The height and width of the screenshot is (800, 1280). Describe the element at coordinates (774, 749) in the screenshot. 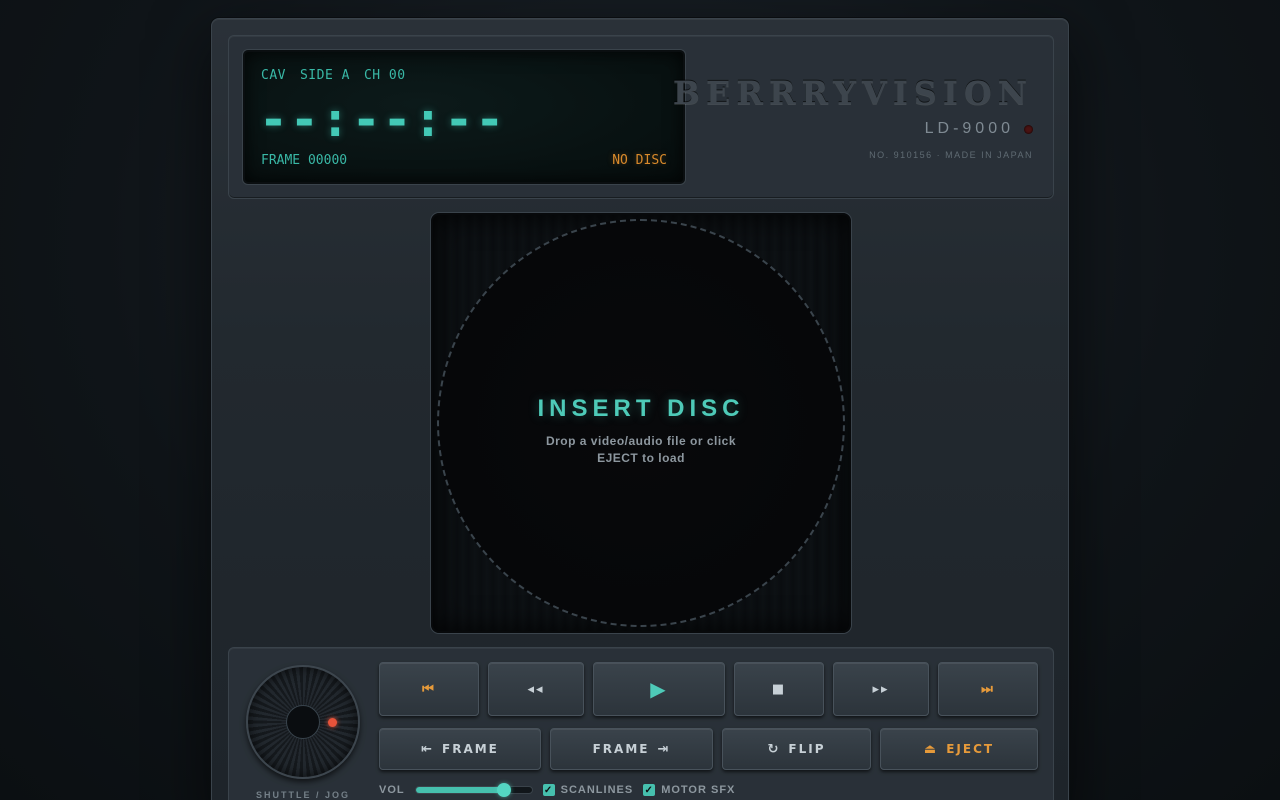

I see `flip-icon: ↻` at that location.